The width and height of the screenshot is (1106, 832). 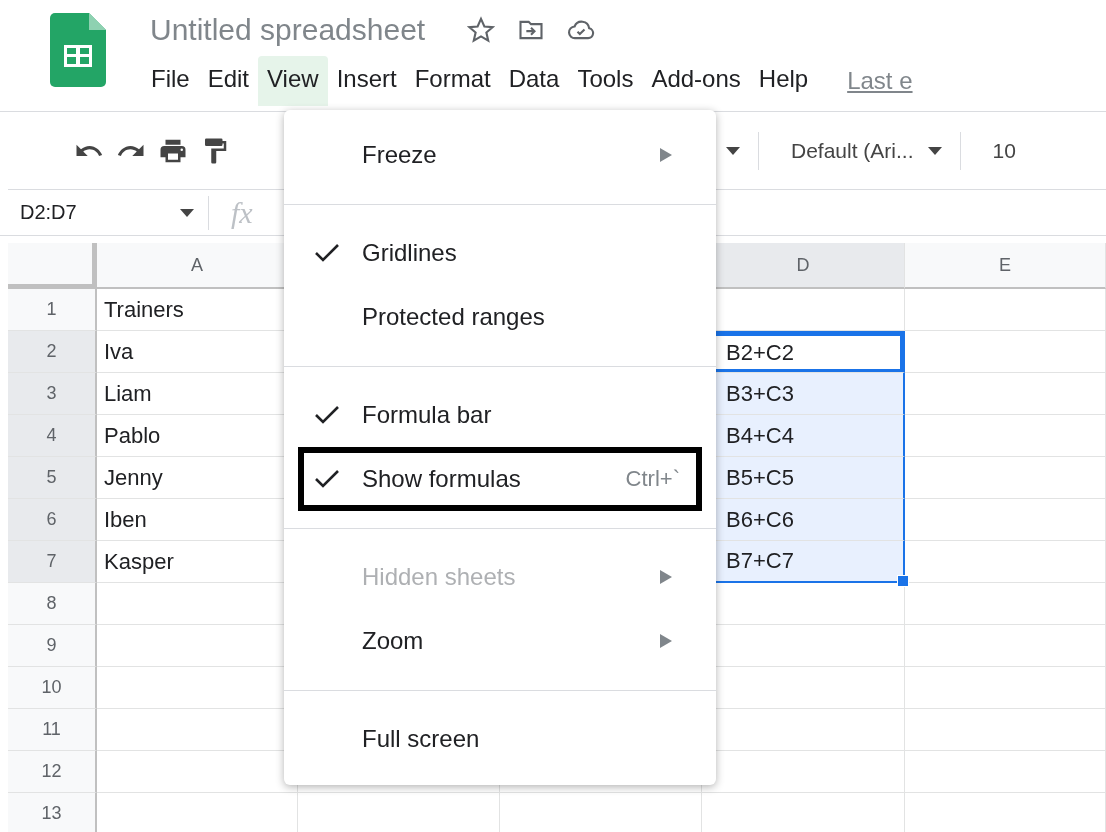 I want to click on menu-option: Freeze, so click(x=500, y=155).